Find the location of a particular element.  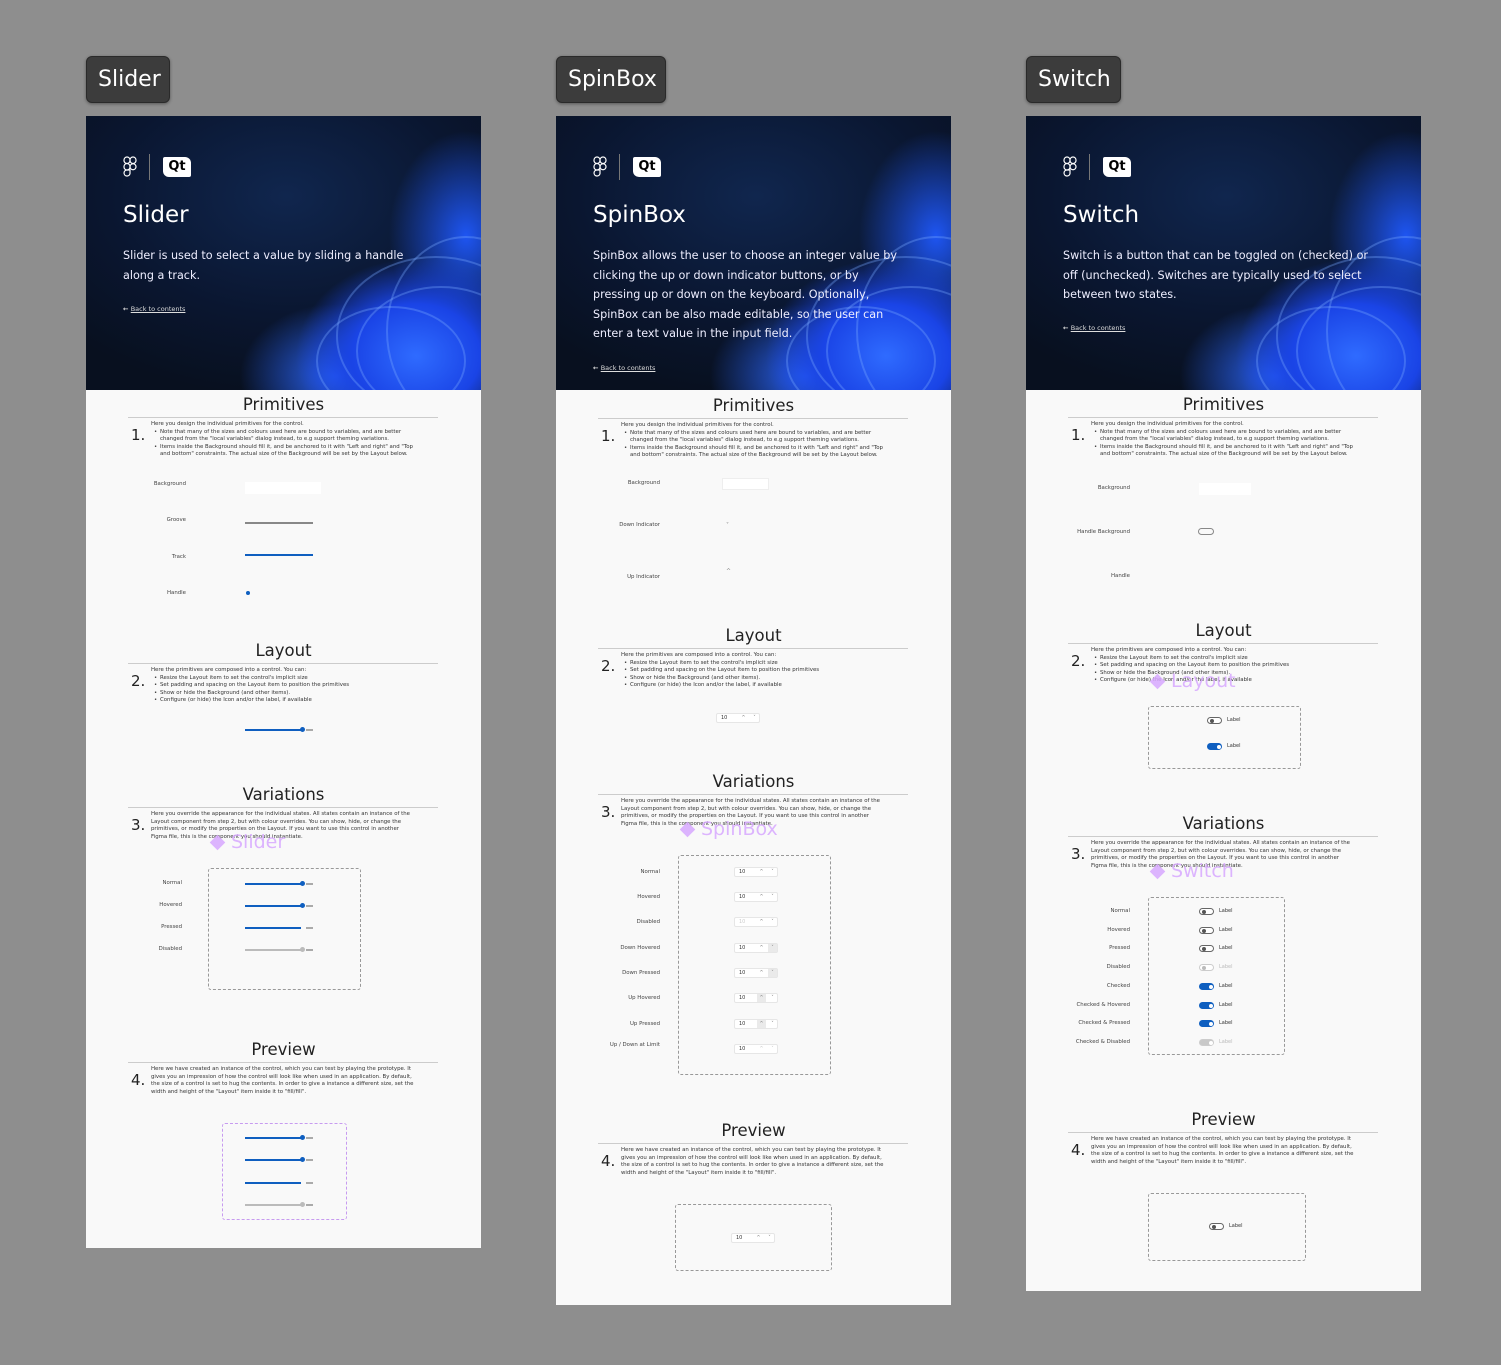

handle-background-primitive is located at coordinates (1206, 531).